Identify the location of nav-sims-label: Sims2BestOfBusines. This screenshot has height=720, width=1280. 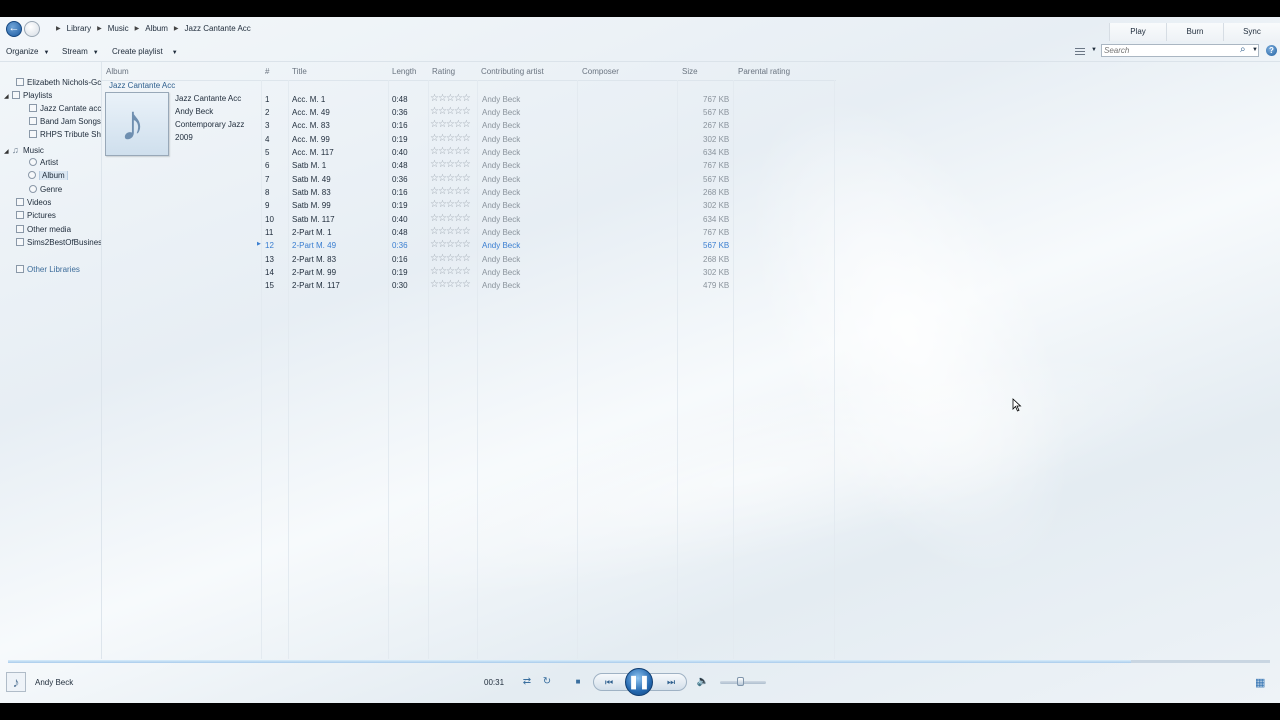
(64, 242).